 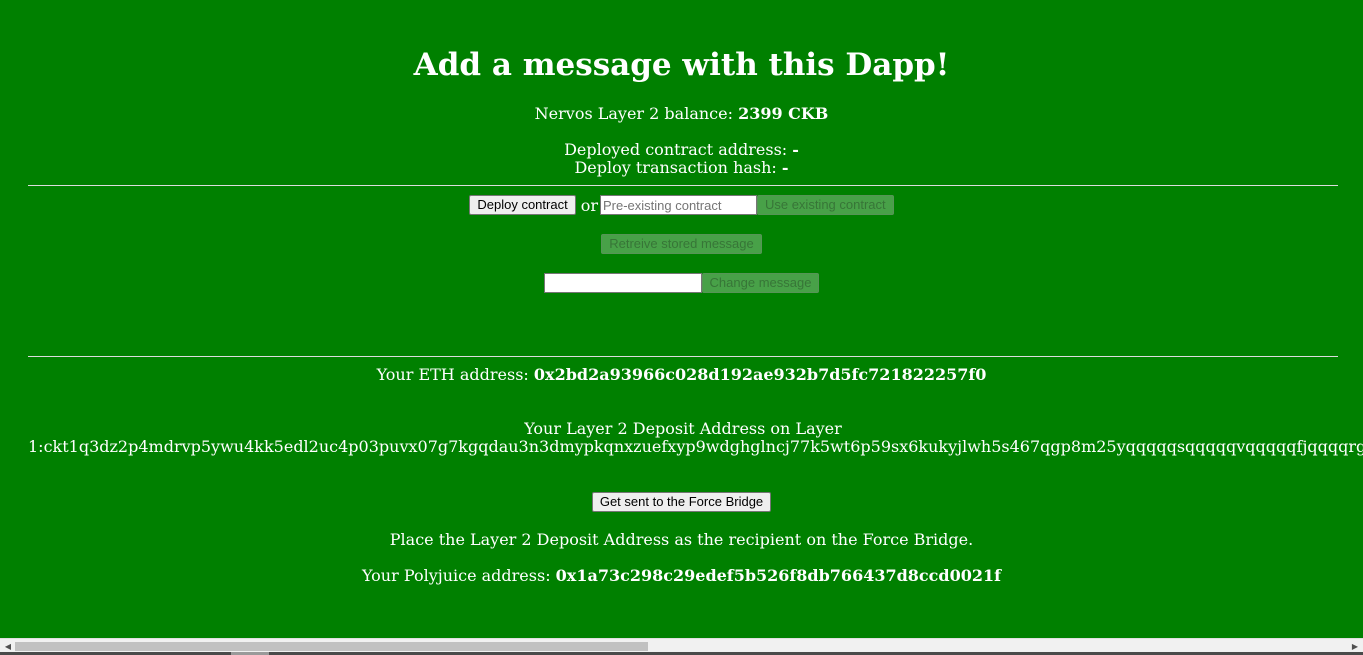 I want to click on retrieve-message-button: Retreive stored message, so click(x=681, y=244).